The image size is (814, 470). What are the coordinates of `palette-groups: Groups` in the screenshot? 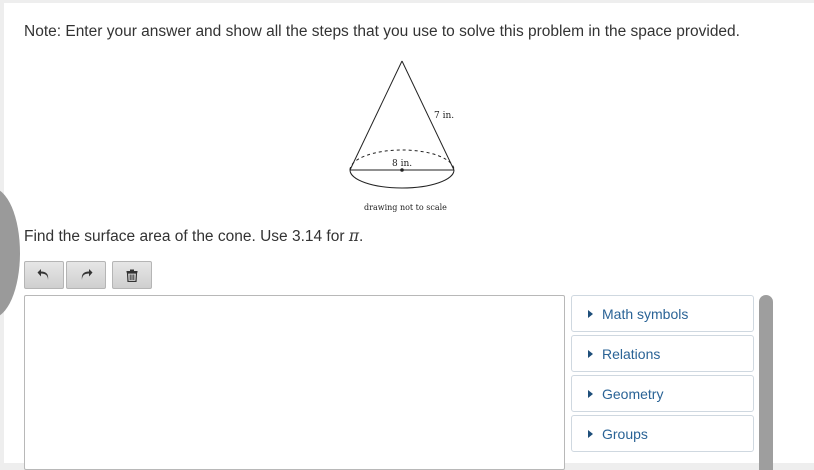 It's located at (662, 433).